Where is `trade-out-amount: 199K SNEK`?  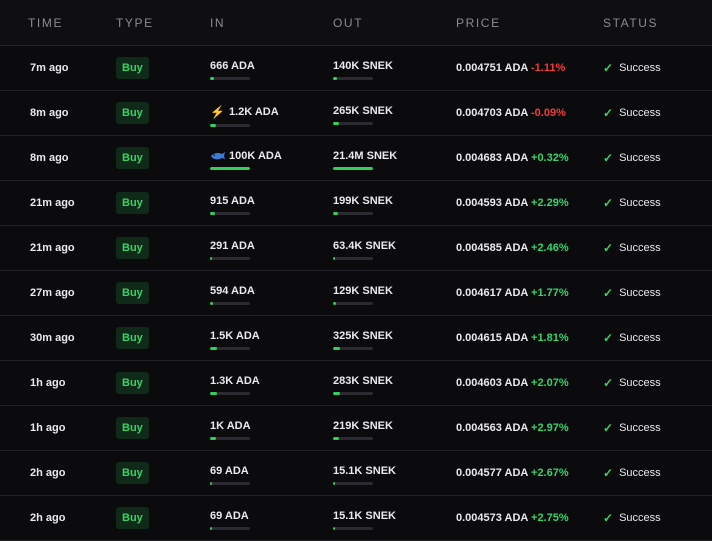
trade-out-amount: 199K SNEK is located at coordinates (363, 201).